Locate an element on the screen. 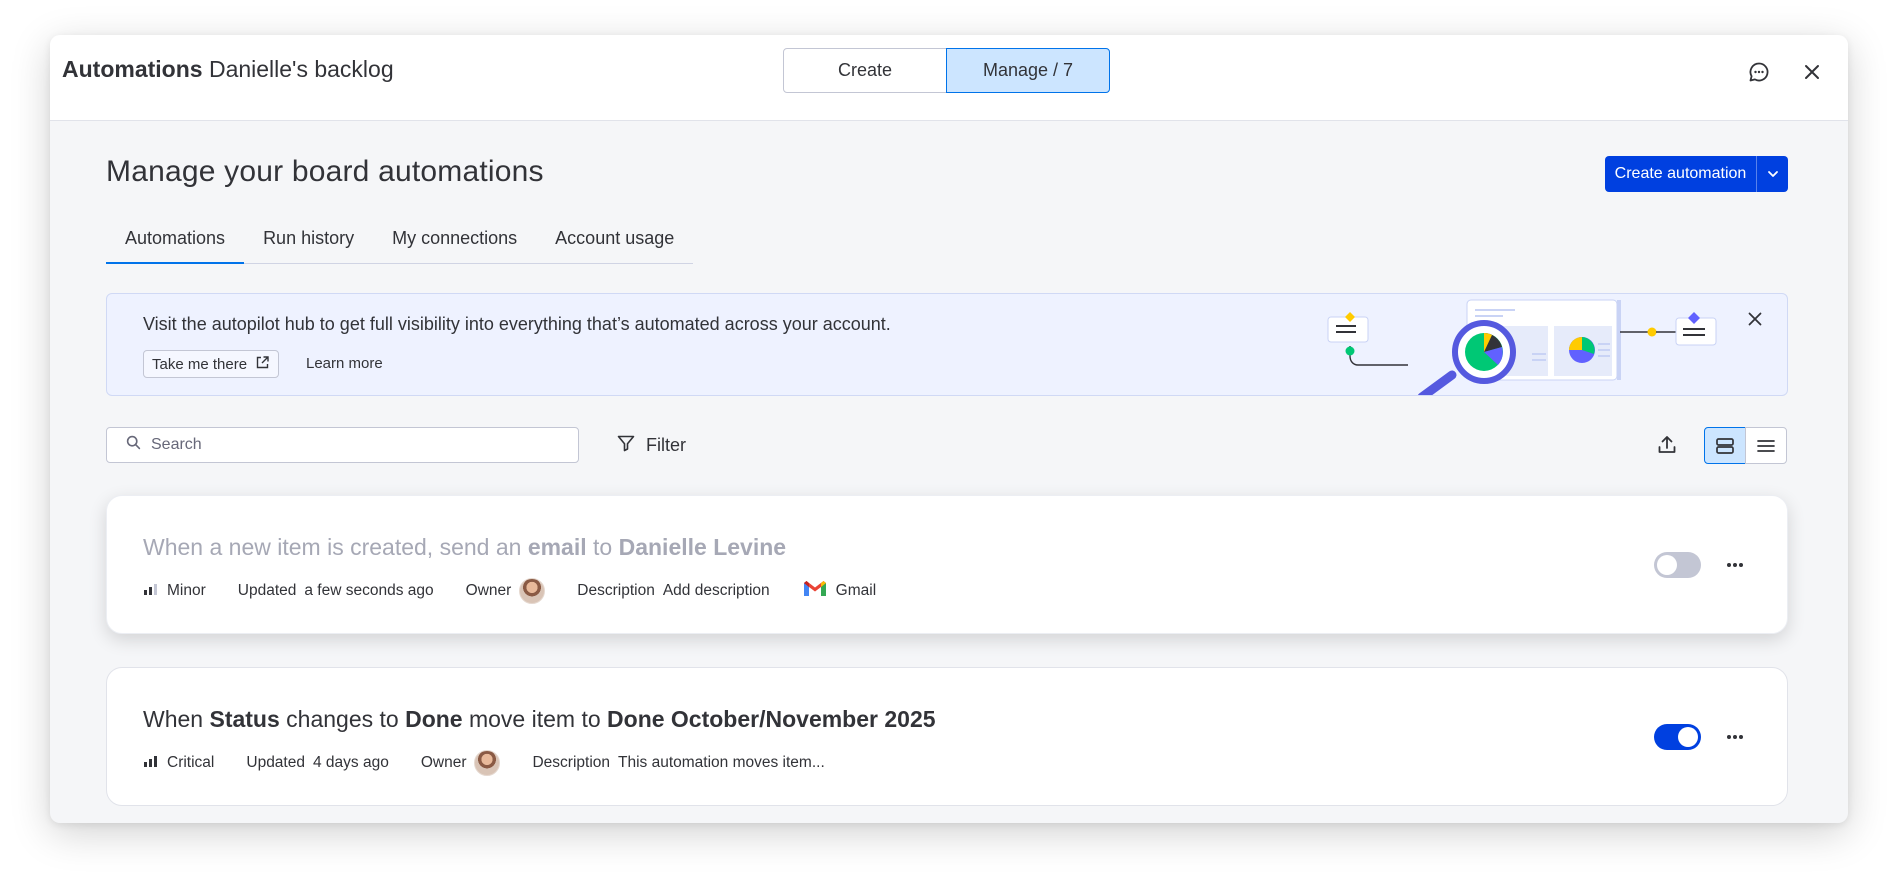  integration-label: Gmail is located at coordinates (856, 590).